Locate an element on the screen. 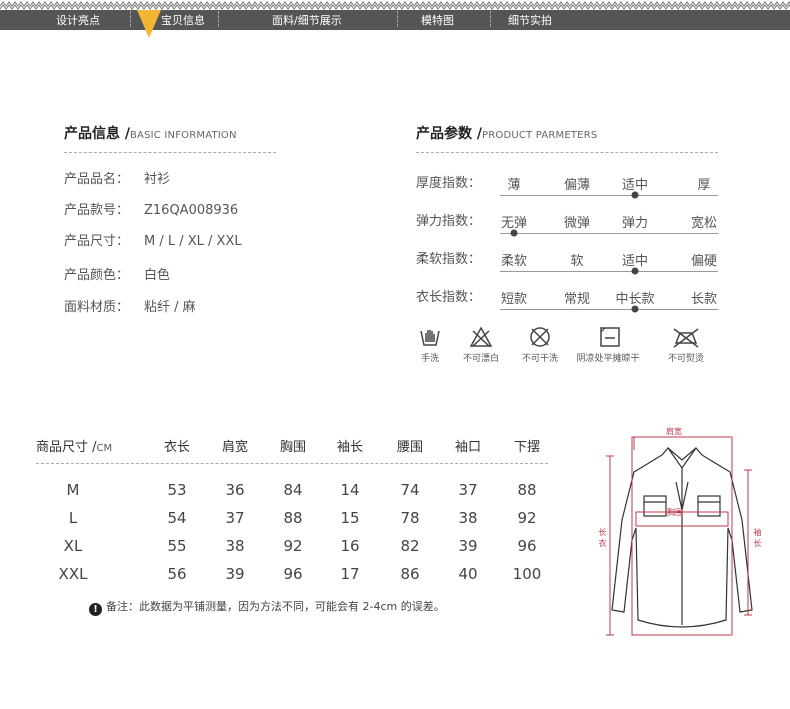 The width and height of the screenshot is (790, 709). size-table-cell: 100 is located at coordinates (527, 574).